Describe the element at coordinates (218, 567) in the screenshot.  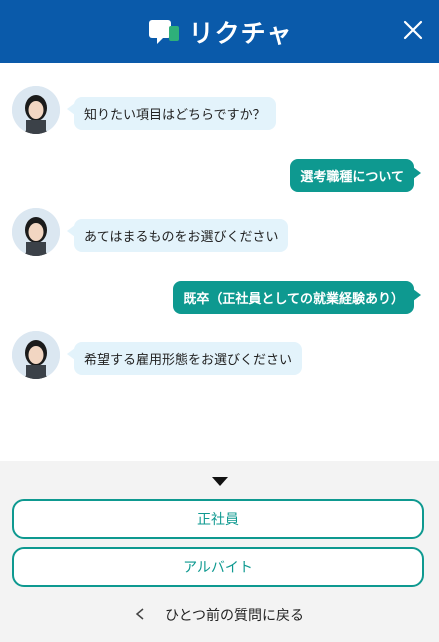
I see `option-button-arubaito: アルバイト` at that location.